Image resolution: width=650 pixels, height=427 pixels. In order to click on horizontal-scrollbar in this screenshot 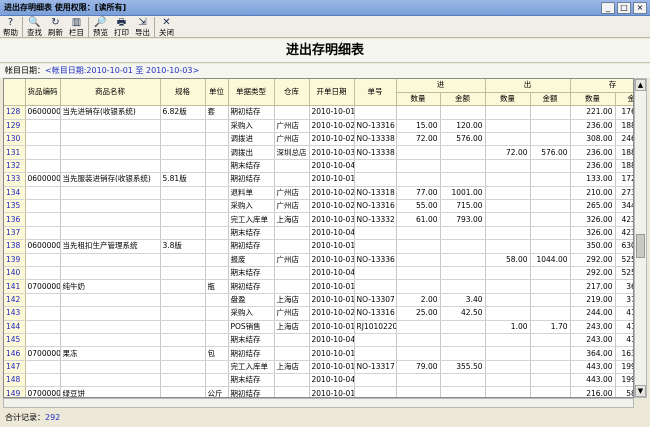, I will do `click(318, 403)`.